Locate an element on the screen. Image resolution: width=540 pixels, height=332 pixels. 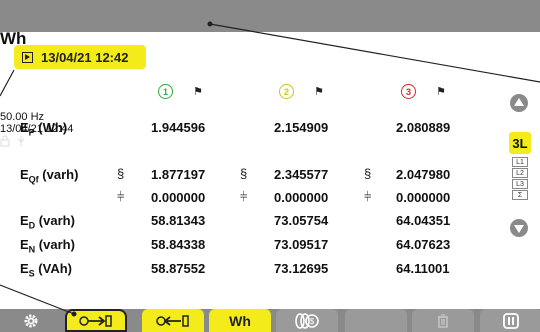
energy-generated-button is located at coordinates (173, 320).